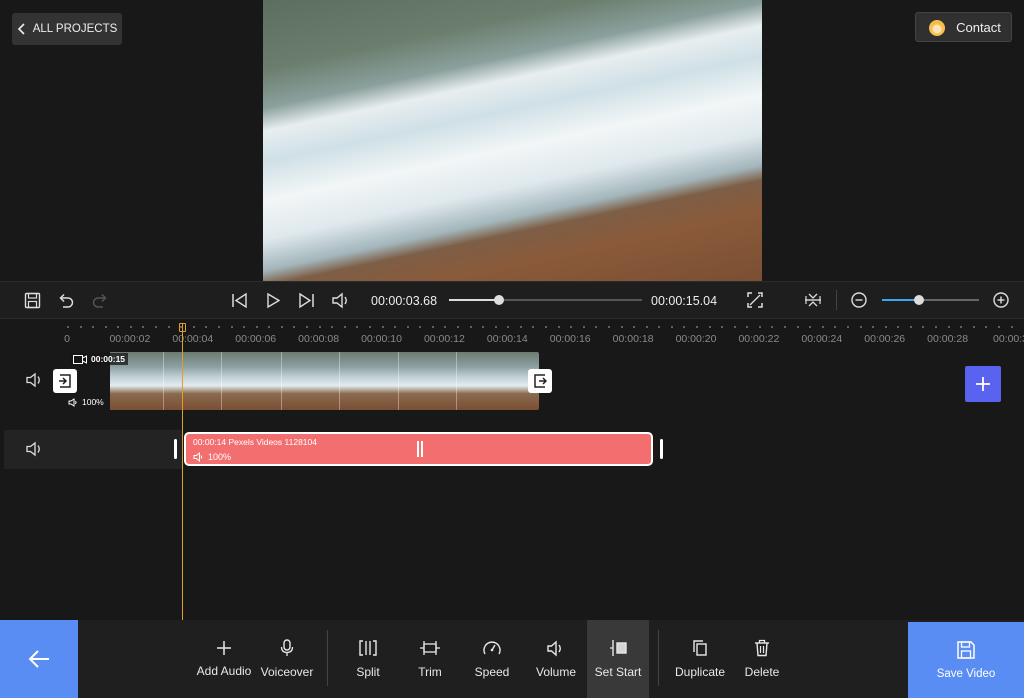  Describe the element at coordinates (224, 659) in the screenshot. I see `add-audio-button: Add Audio` at that location.